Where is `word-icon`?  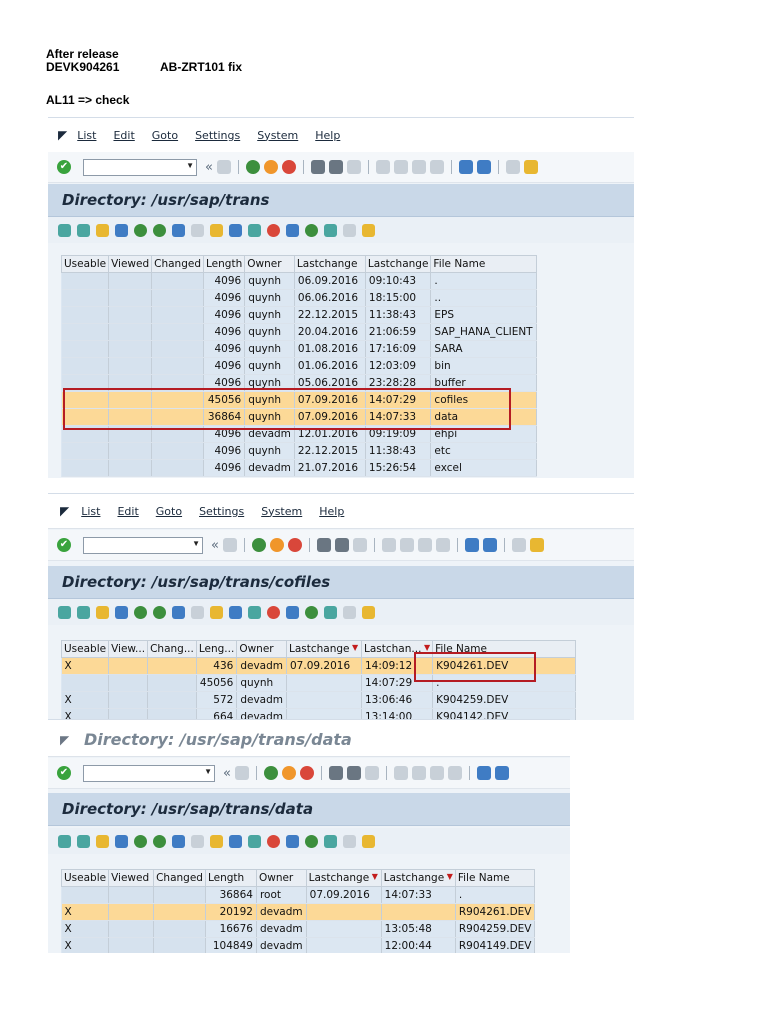
word-icon is located at coordinates (235, 841).